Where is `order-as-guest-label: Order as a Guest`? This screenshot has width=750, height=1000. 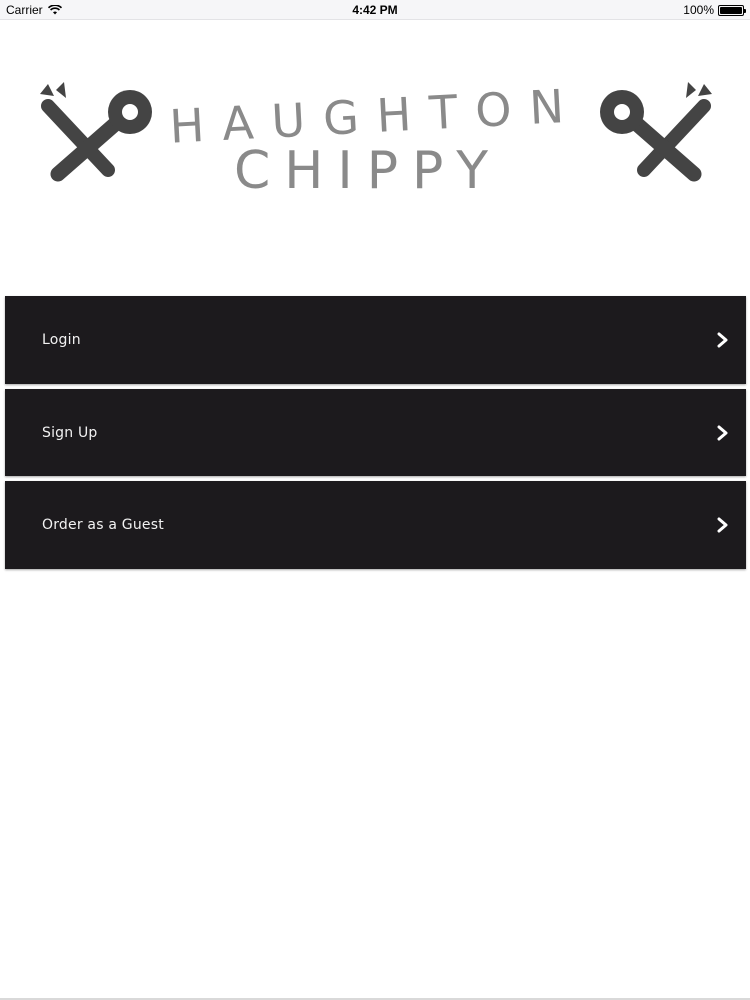
order-as-guest-label: Order as a Guest is located at coordinates (103, 525).